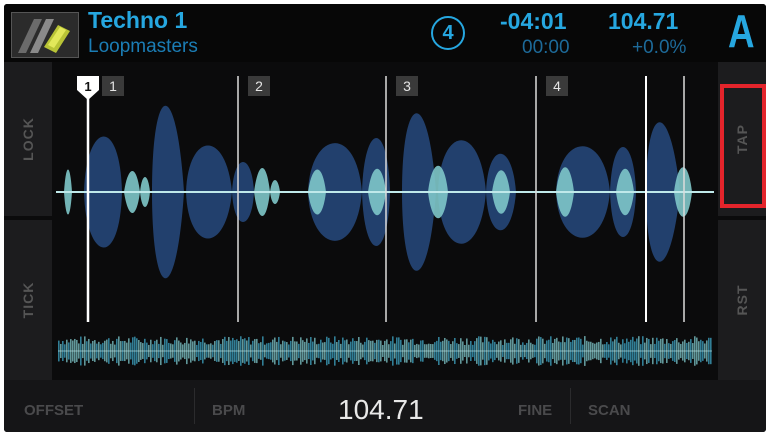  Describe the element at coordinates (535, 410) in the screenshot. I see `fine-label: FINE` at that location.